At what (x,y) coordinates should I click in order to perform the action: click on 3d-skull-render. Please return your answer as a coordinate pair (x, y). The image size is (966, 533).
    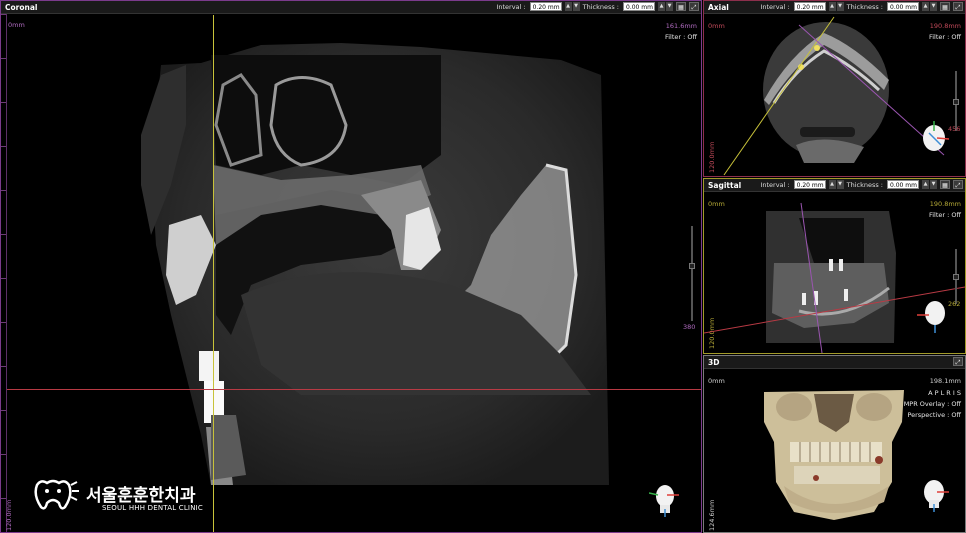
    Looking at the image, I should click on (834, 452).